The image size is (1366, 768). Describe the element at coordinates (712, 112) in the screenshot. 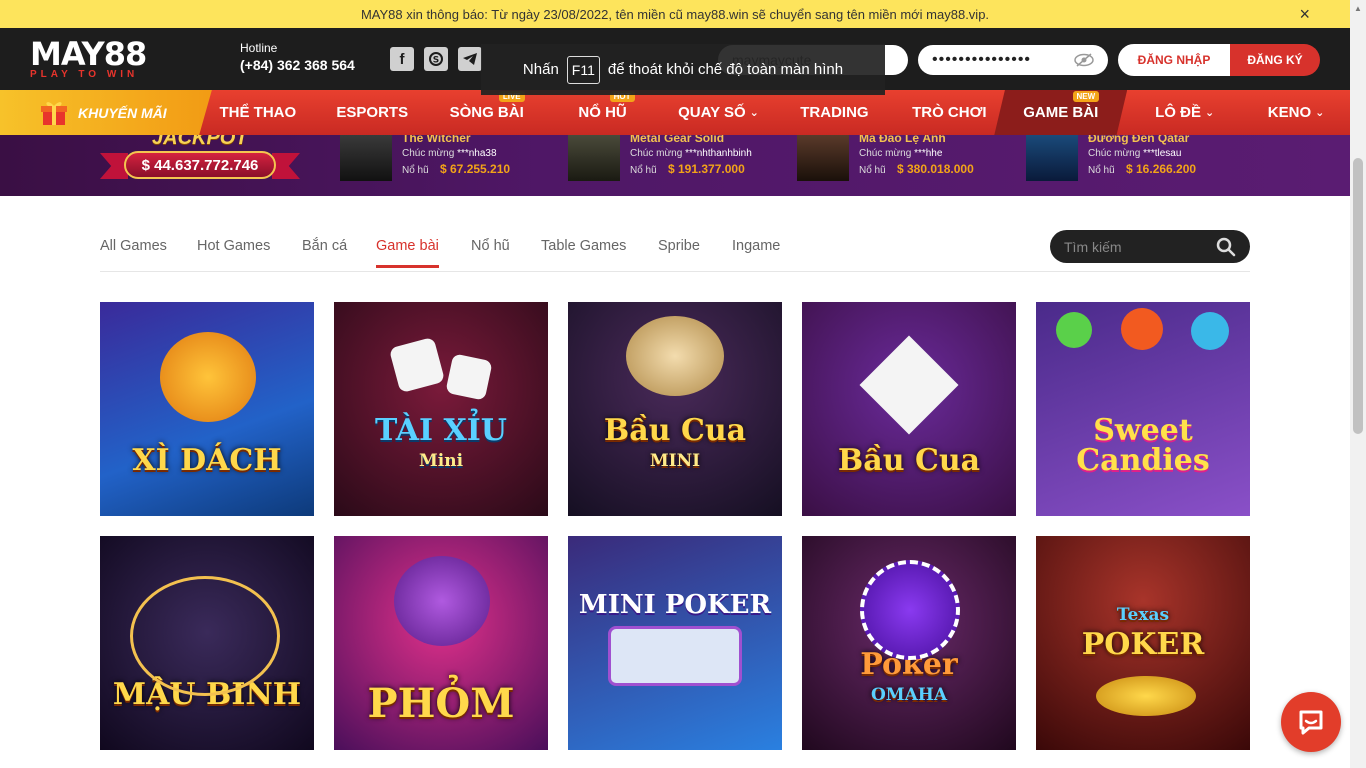

I see `nav-label: QUAY SỐ` at that location.